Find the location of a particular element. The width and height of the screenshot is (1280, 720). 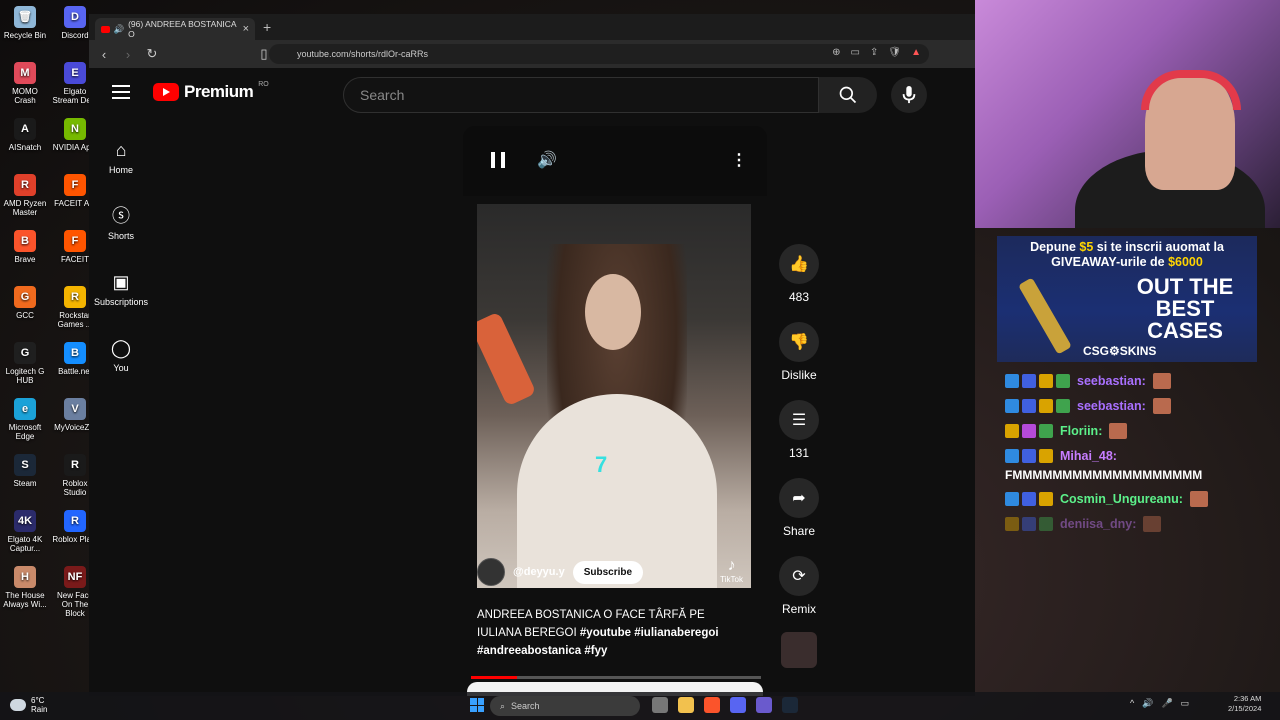

windows-start-icon is located at coordinates (477, 705).